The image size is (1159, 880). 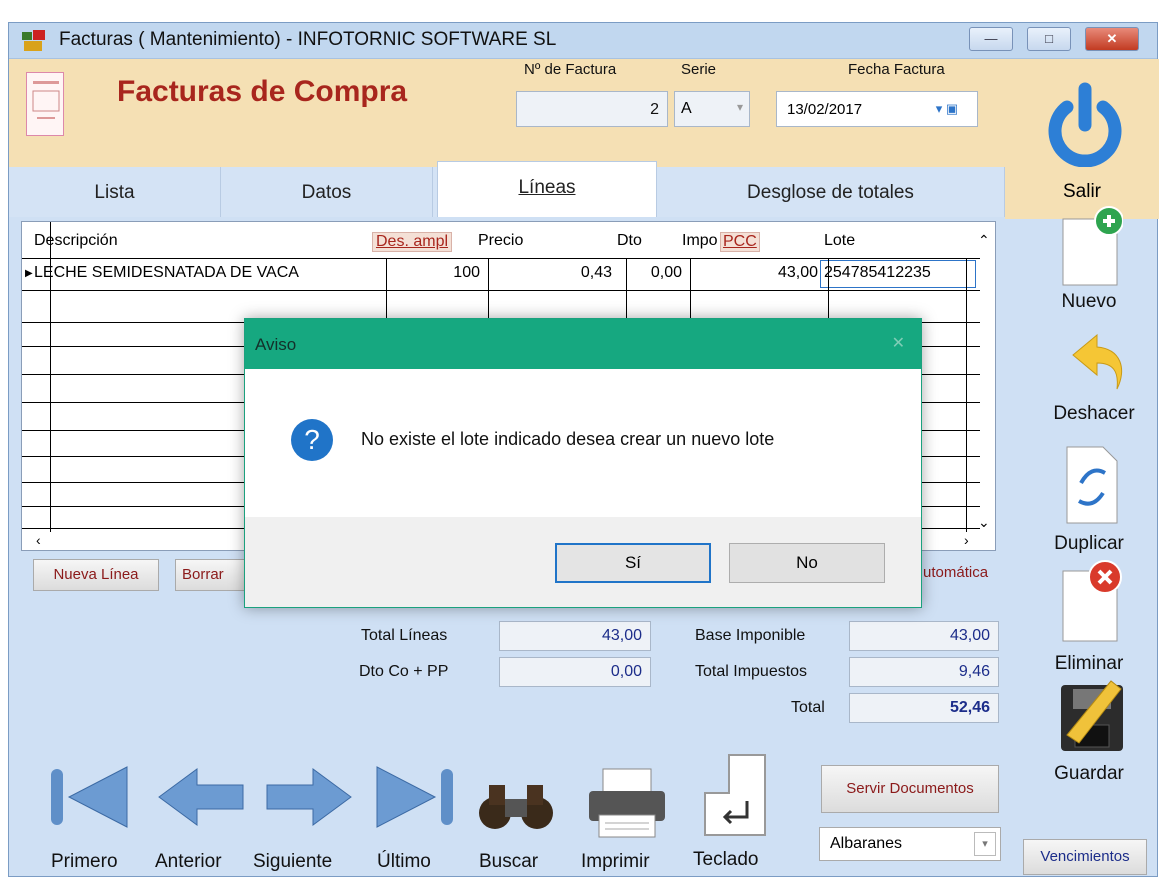 I want to click on undo-button: Deshacer, so click(x=1094, y=378).